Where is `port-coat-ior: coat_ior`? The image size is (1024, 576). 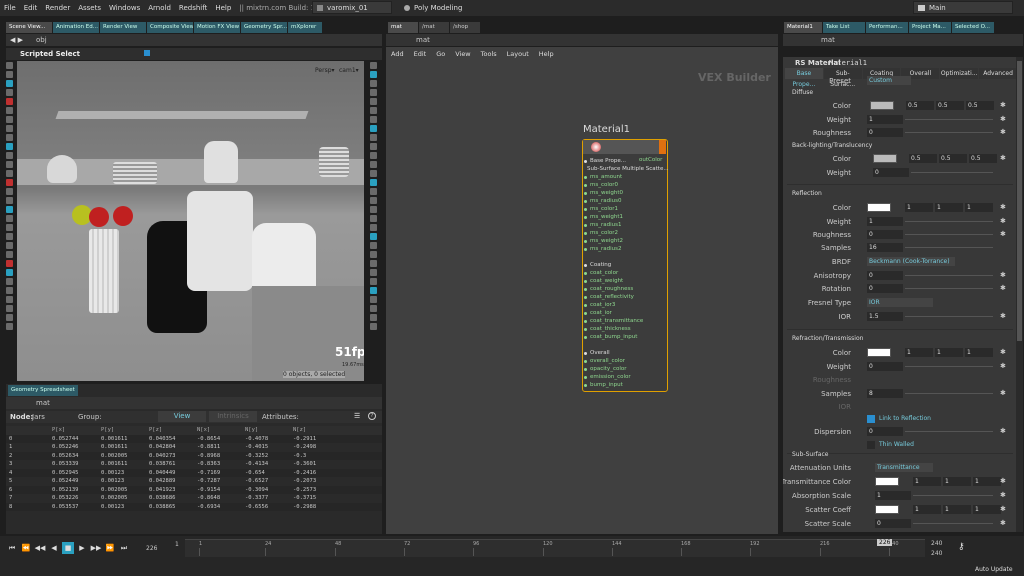 port-coat-ior: coat_ior is located at coordinates (624, 313).